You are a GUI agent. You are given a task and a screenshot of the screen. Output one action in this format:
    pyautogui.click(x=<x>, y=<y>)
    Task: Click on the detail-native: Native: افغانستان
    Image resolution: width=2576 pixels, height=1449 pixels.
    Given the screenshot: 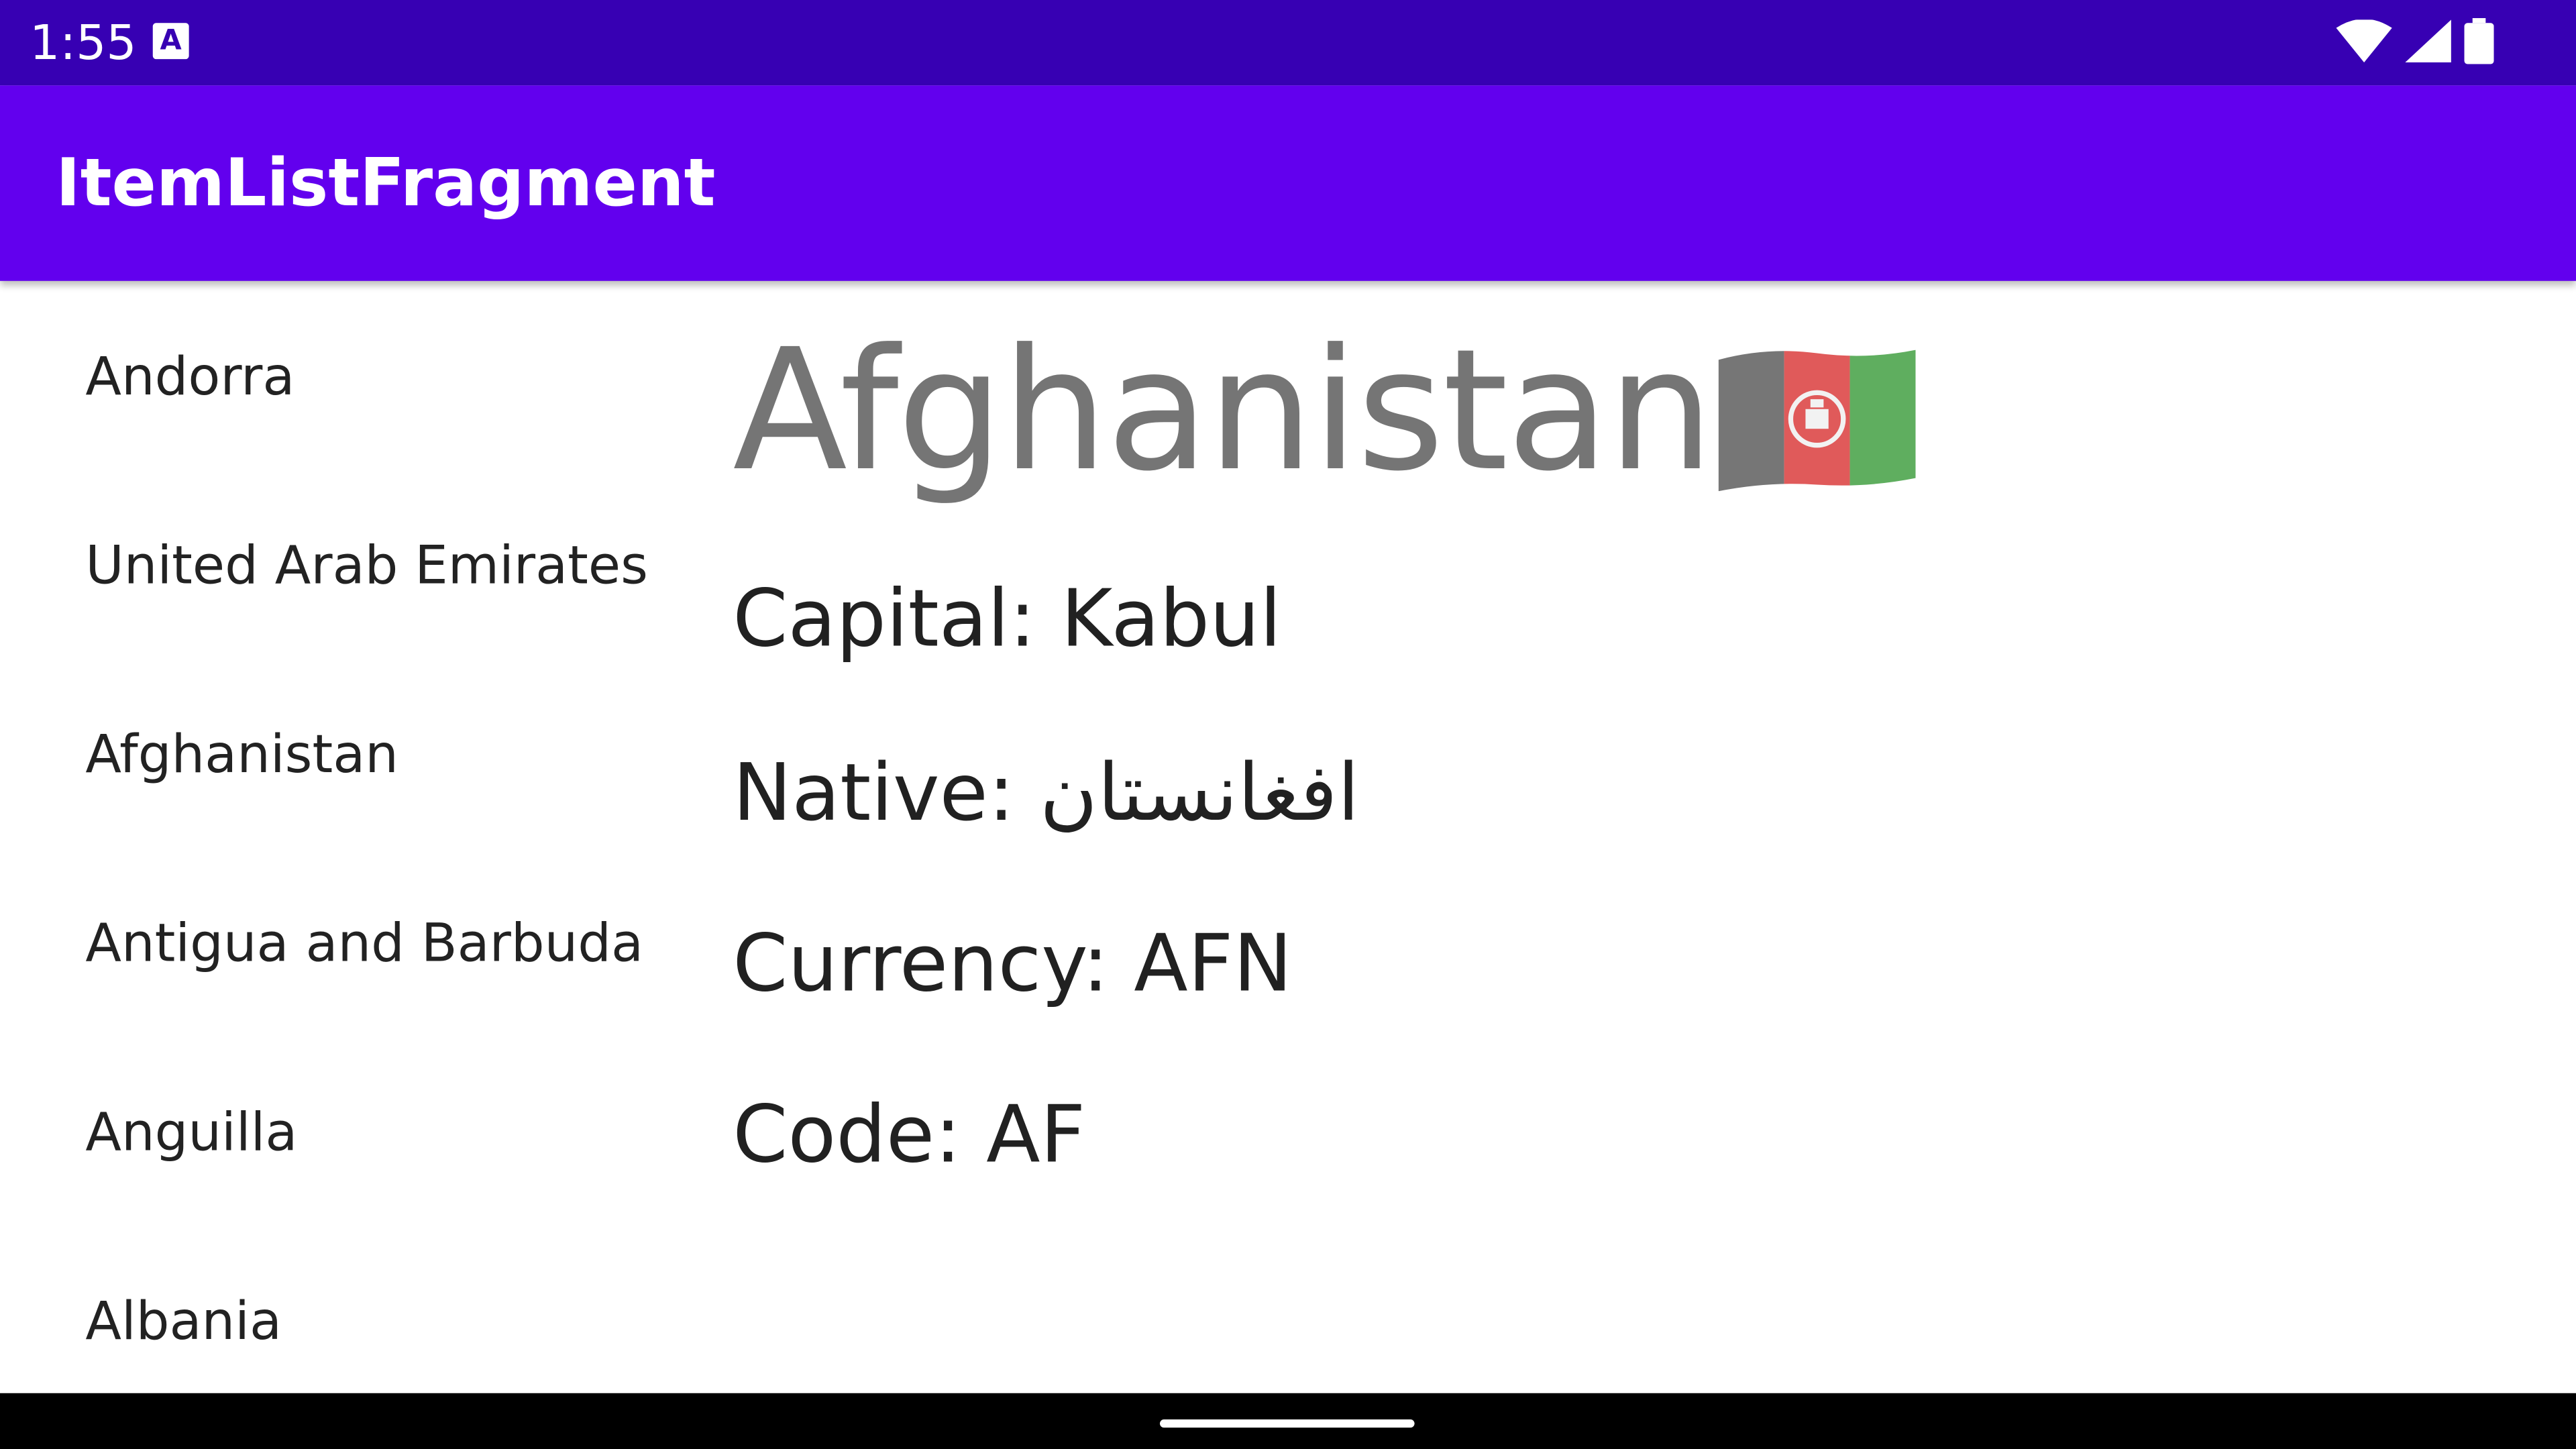 What is the action you would take?
    pyautogui.click(x=1046, y=793)
    